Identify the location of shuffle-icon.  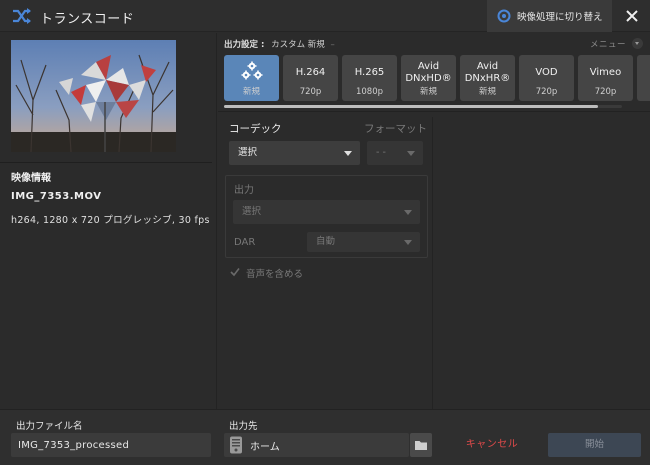
(22, 16).